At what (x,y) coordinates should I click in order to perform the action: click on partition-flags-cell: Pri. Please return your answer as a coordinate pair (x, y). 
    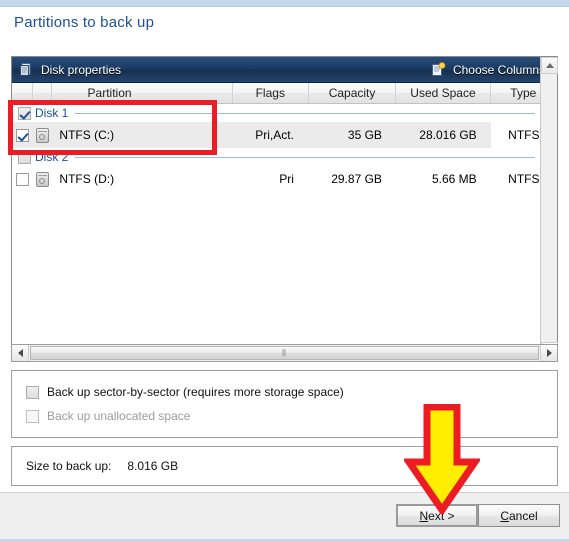
    Looking at the image, I should click on (269, 179).